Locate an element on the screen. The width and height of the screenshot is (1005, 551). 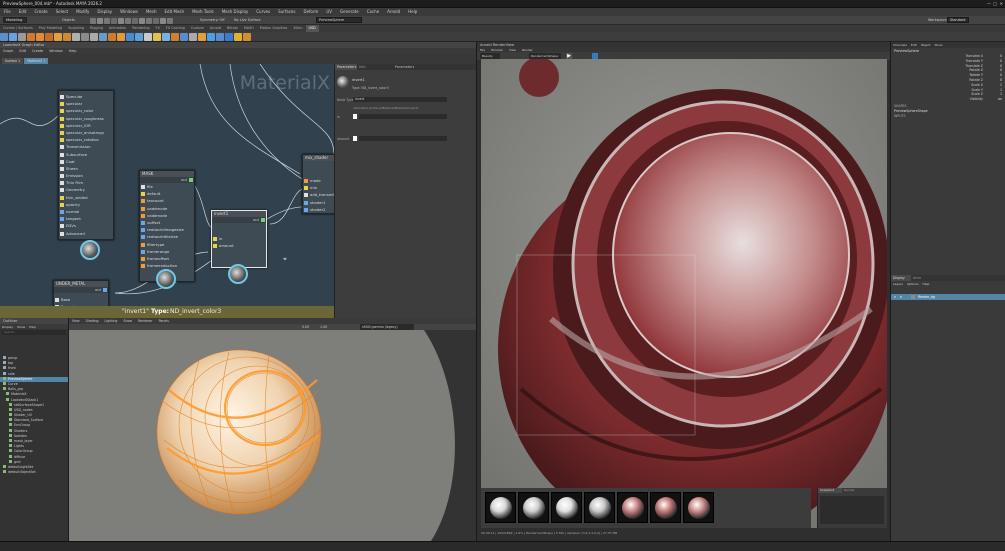
quick-select-input: PreviewSphere is located at coordinates (339, 20).